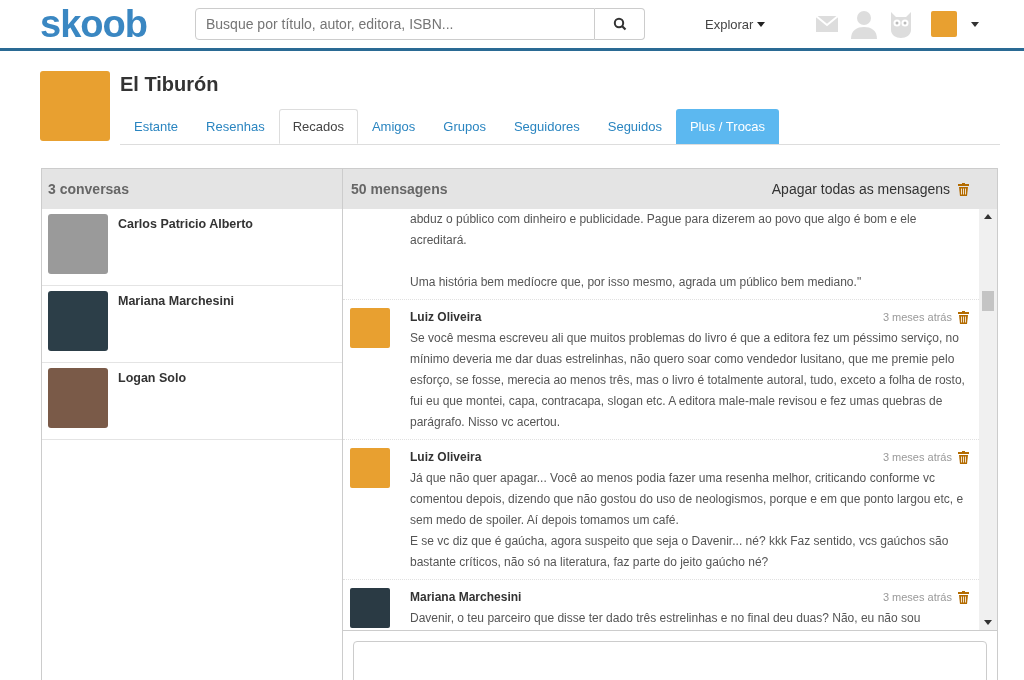 Image resolution: width=1024 pixels, height=680 pixels. I want to click on message-author: Mariana Marchesini, so click(646, 597).